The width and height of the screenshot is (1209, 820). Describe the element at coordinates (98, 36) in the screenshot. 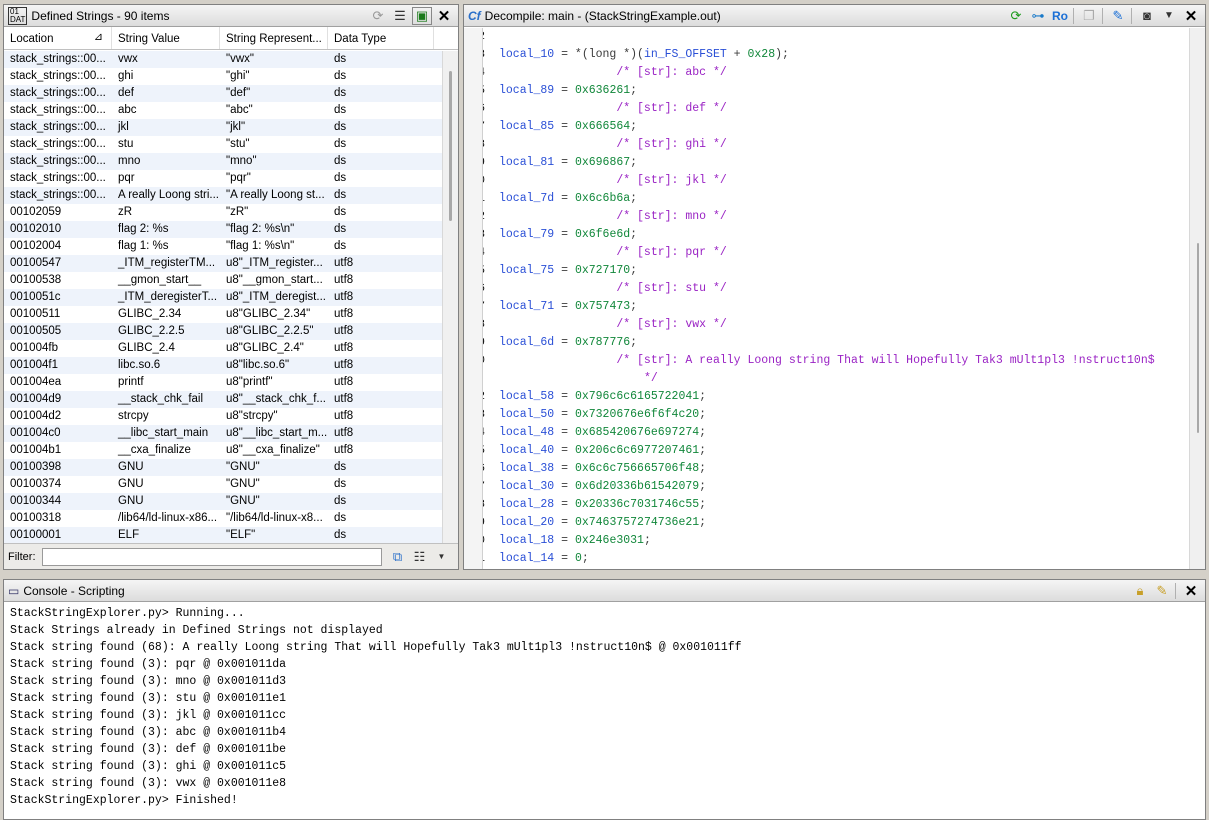

I see `filter-column-icon: ⊿` at that location.